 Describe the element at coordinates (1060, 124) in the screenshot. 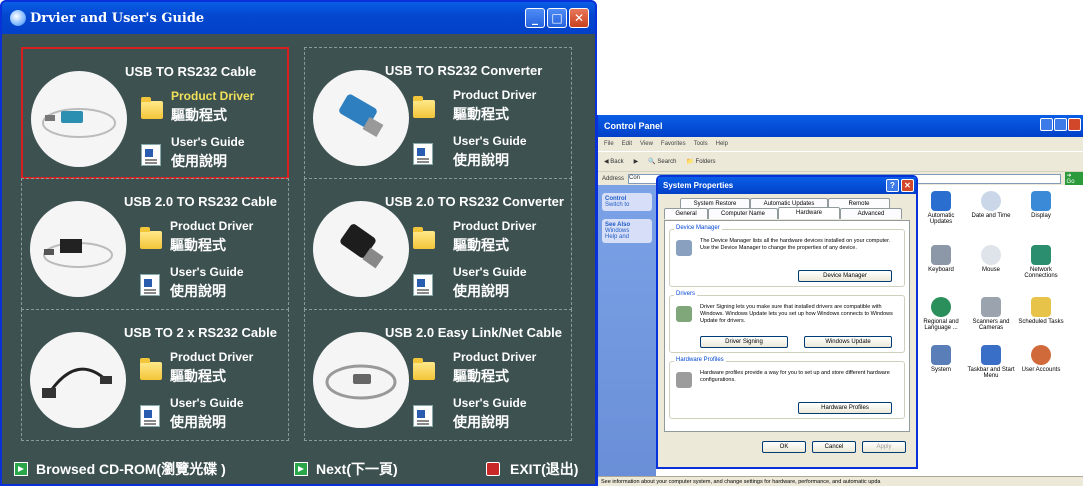

I see `maximize-button` at that location.